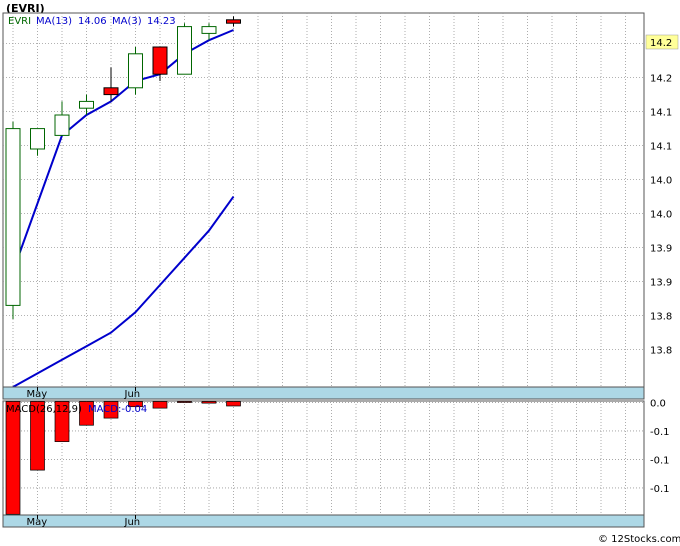 The height and width of the screenshot is (546, 680). I want to click on price-y-axis: 13.8 13.8 13.9 13.9 14.0 14.0 14.1 14.1 14.2 14.2, so click(661, 198).